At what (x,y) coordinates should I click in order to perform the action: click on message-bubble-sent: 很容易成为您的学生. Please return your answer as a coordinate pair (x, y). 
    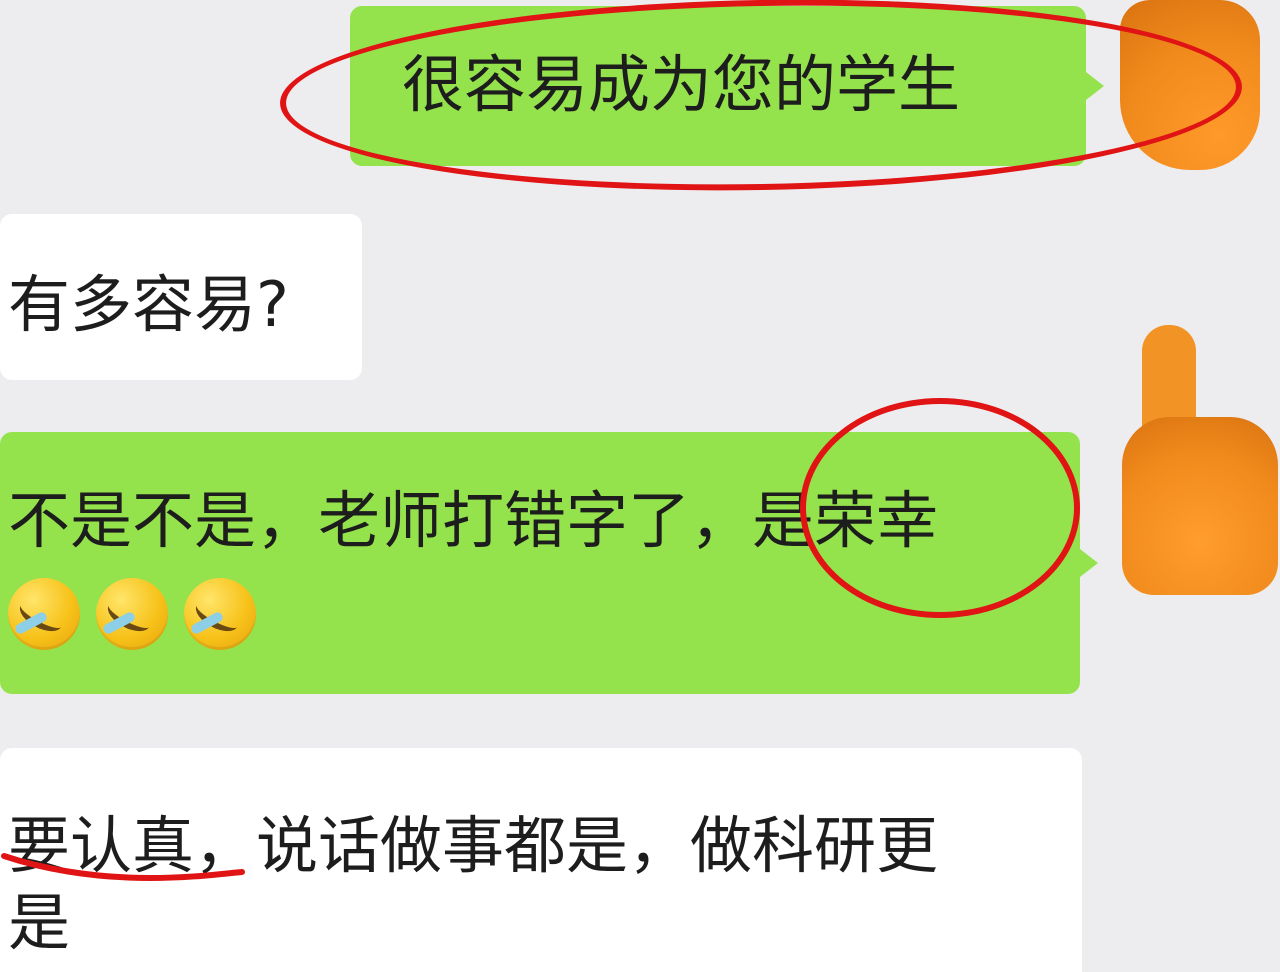
    Looking at the image, I should click on (727, 86).